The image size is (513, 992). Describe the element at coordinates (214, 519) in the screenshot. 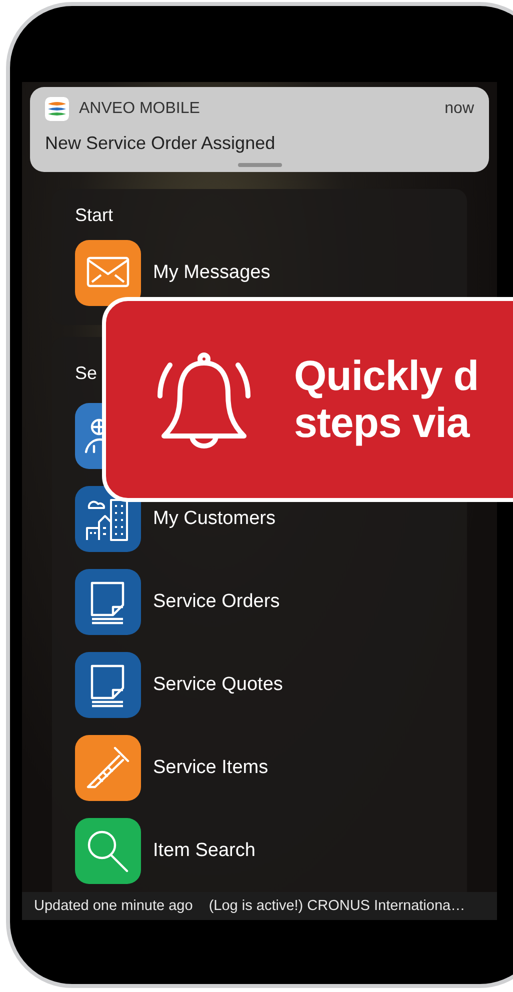

I see `menu-item-label: My Customers` at that location.